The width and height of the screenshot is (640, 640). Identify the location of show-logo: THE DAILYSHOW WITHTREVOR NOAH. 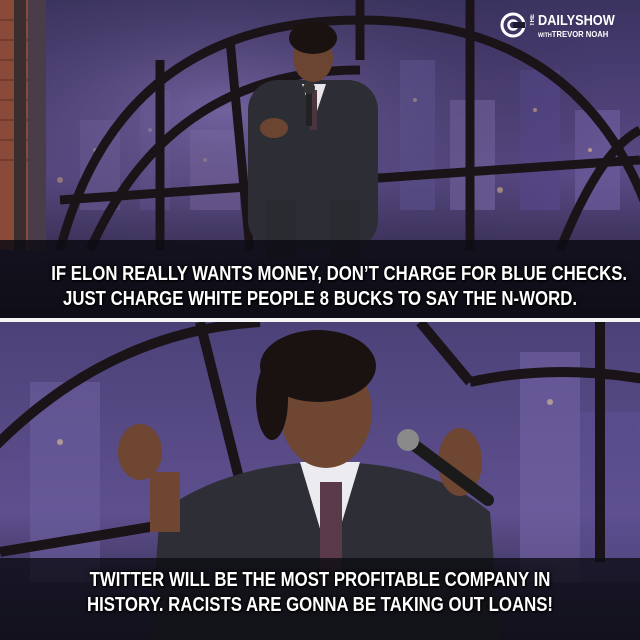
(570, 25).